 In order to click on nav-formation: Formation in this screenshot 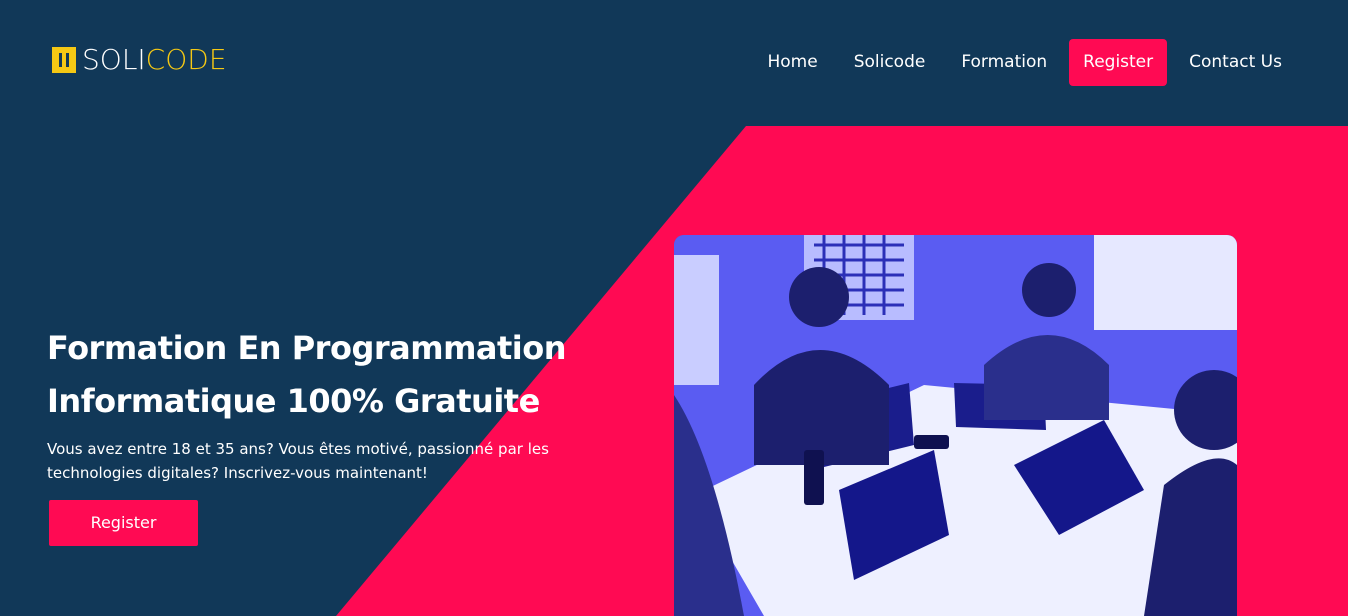, I will do `click(1004, 62)`.